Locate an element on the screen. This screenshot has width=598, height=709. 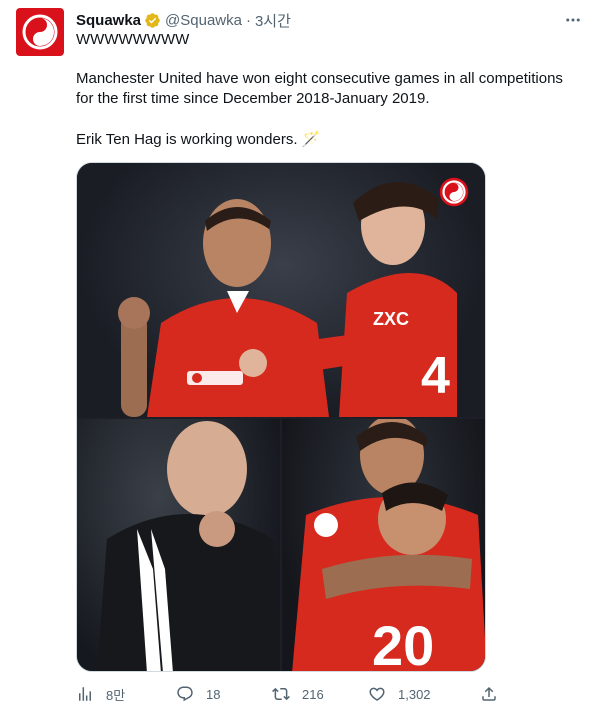
author-handle: @Squawka is located at coordinates (203, 20).